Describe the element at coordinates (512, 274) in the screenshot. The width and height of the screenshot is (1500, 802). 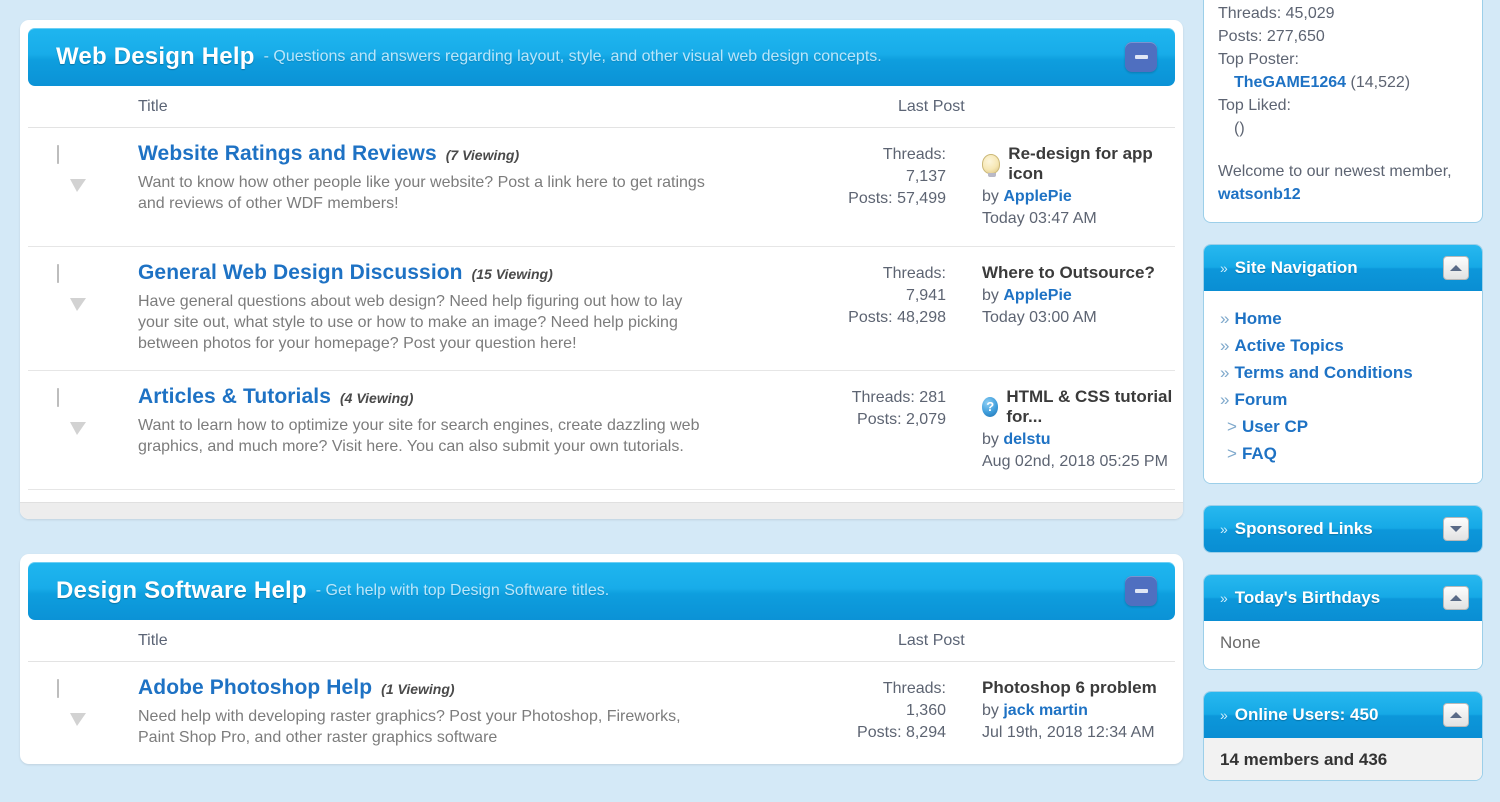
I see `forum-viewing-count: (15 Viewing)` at that location.